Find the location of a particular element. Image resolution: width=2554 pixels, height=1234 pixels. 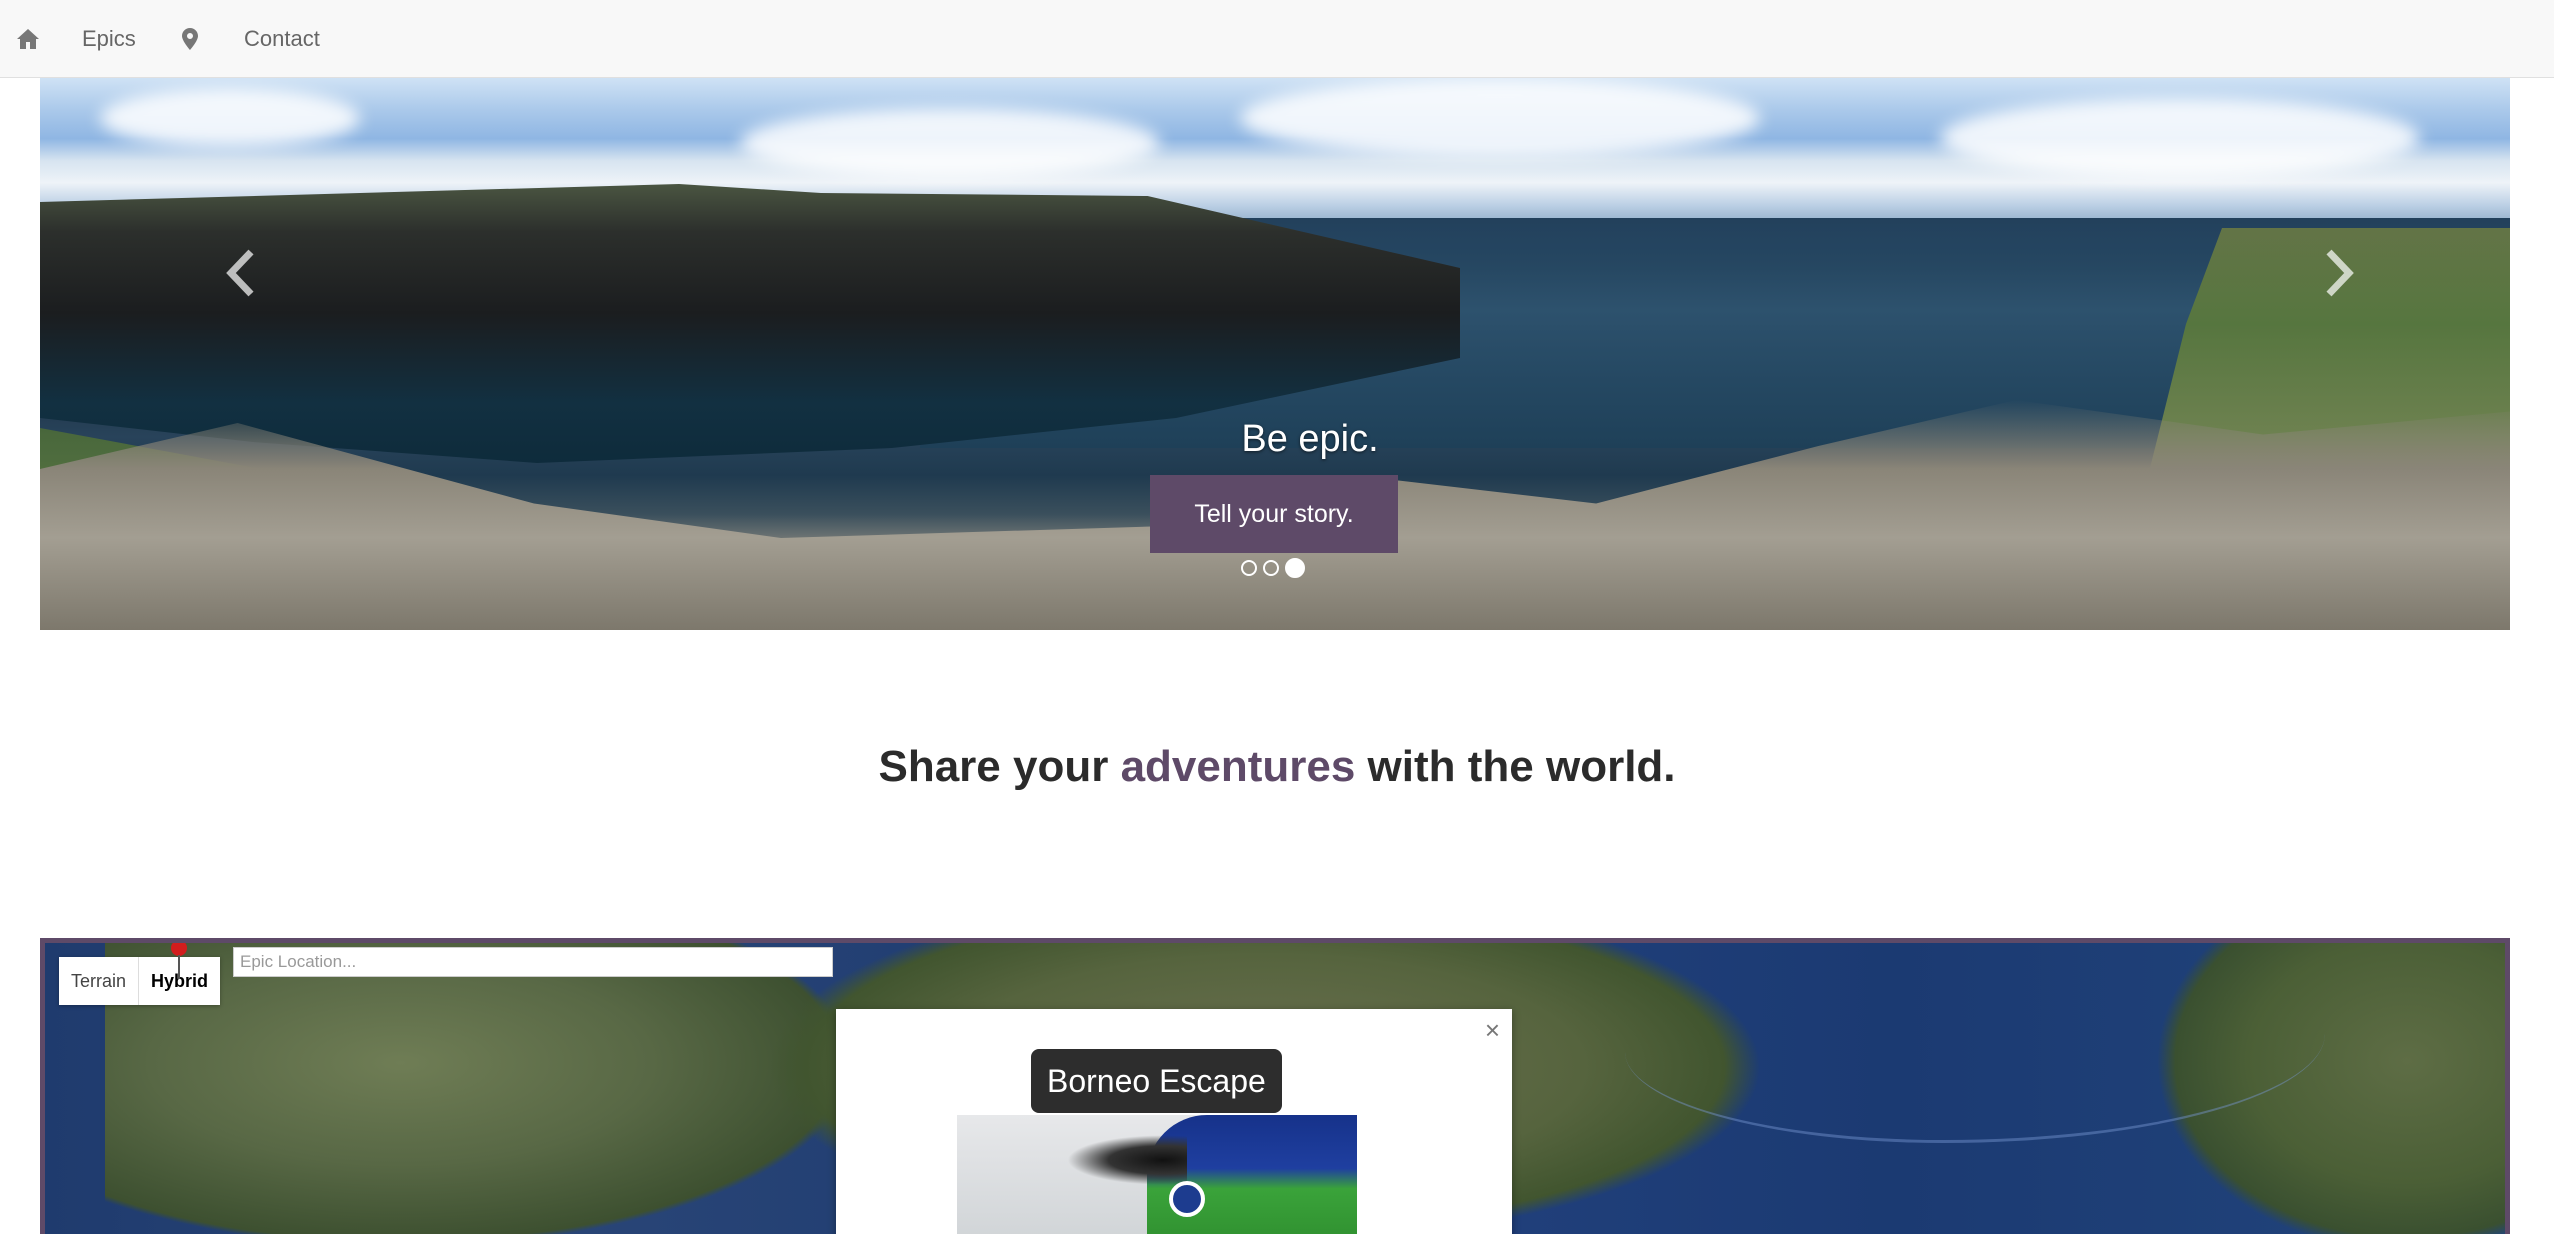

map-pin-icon is located at coordinates (190, 39).